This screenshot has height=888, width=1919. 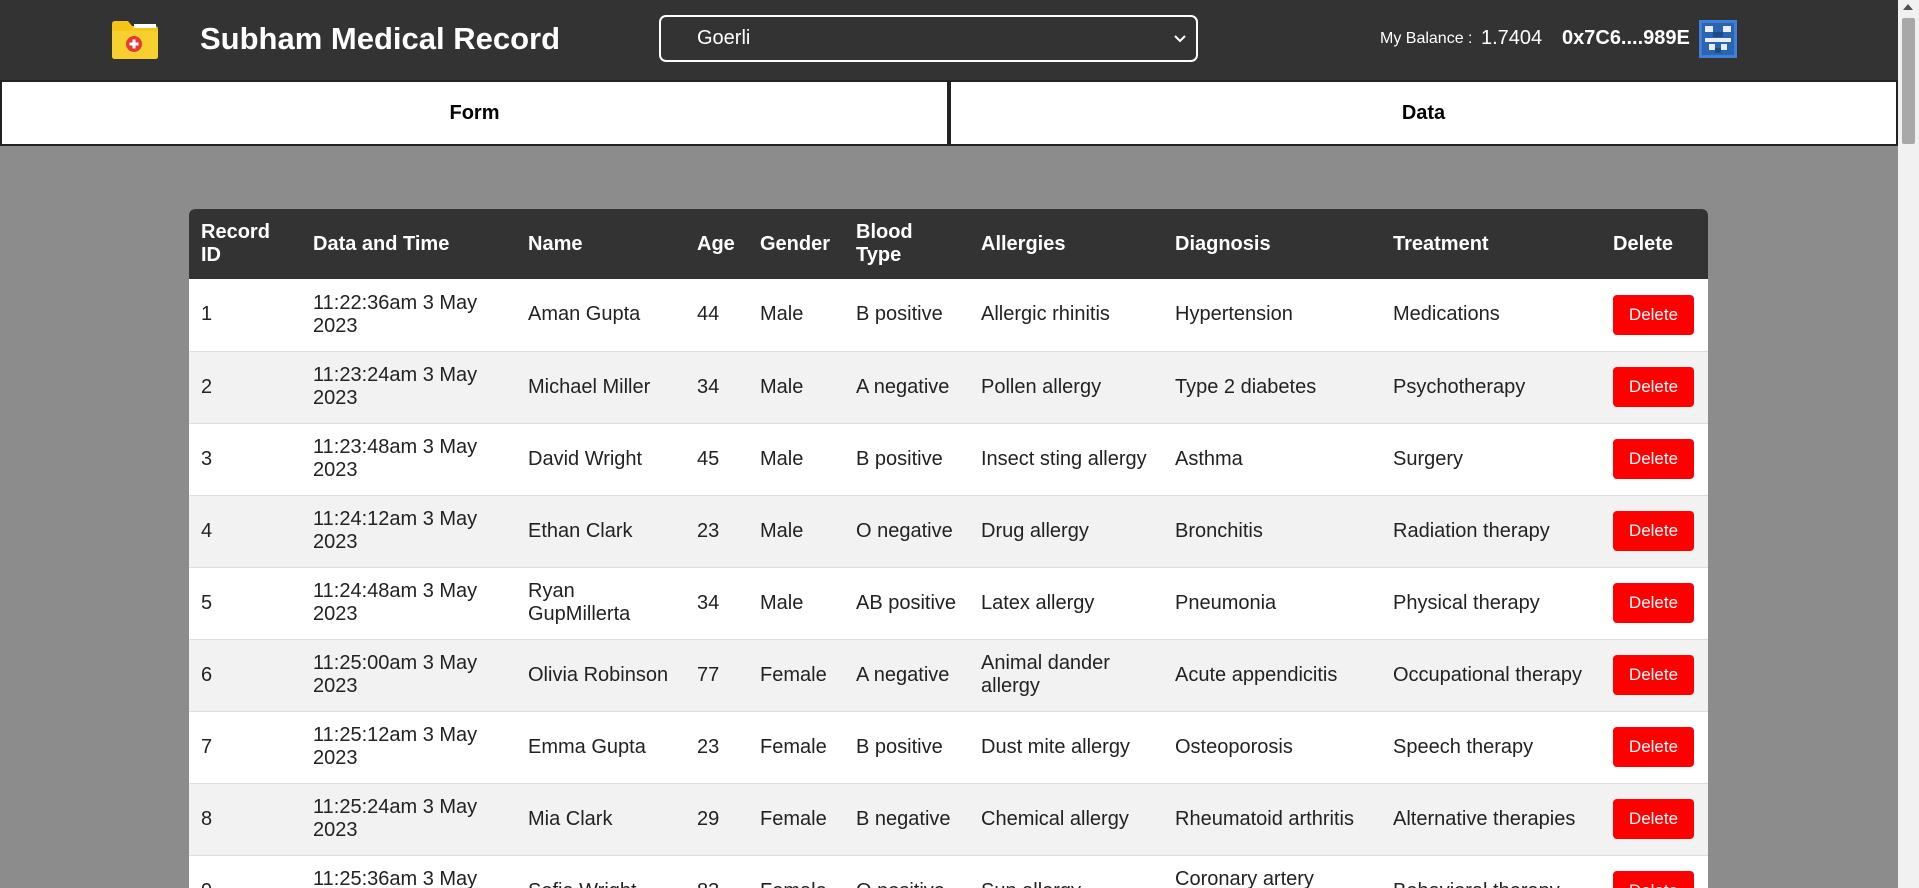 I want to click on datetime-cell: 11:24:48am 3 May 2023, so click(x=395, y=602).